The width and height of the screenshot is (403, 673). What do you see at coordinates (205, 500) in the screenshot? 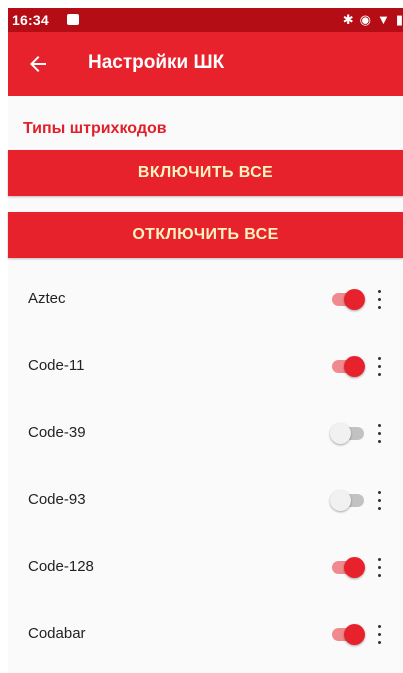
I see `barcode-row: Code-93` at bounding box center [205, 500].